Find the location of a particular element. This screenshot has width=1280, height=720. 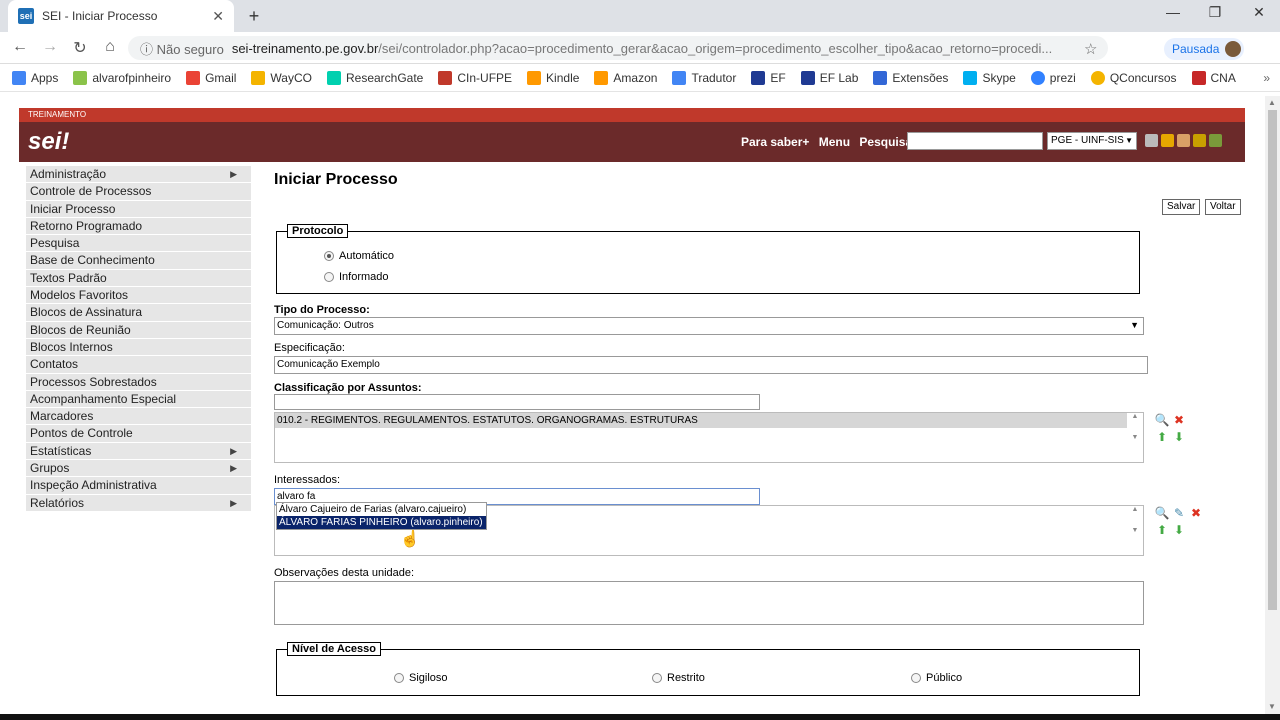

page-scrollbar: ▲ ▼ is located at coordinates (1272, 406).